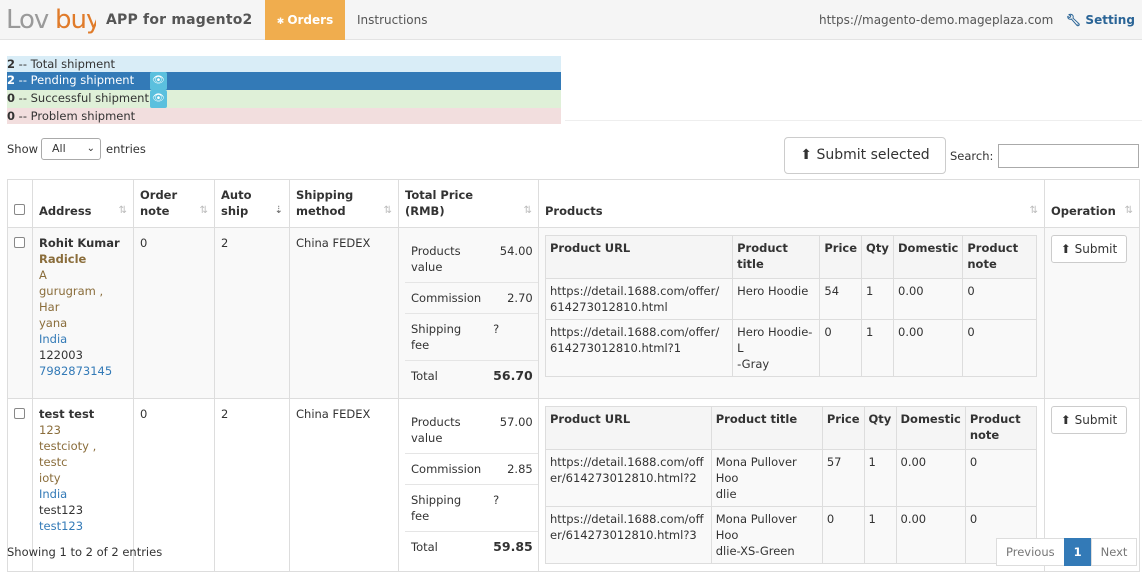 The image size is (1142, 572). What do you see at coordinates (1030, 552) in the screenshot?
I see `previous-page-button: Previous` at bounding box center [1030, 552].